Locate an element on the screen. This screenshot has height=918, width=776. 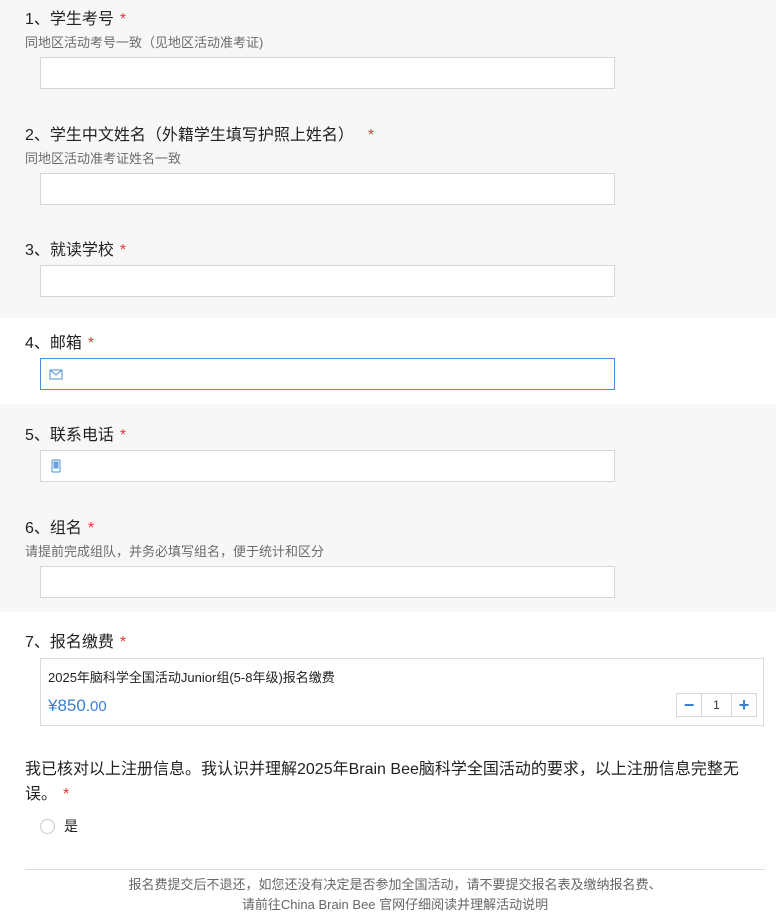
quantity-value: 1 is located at coordinates (716, 705).